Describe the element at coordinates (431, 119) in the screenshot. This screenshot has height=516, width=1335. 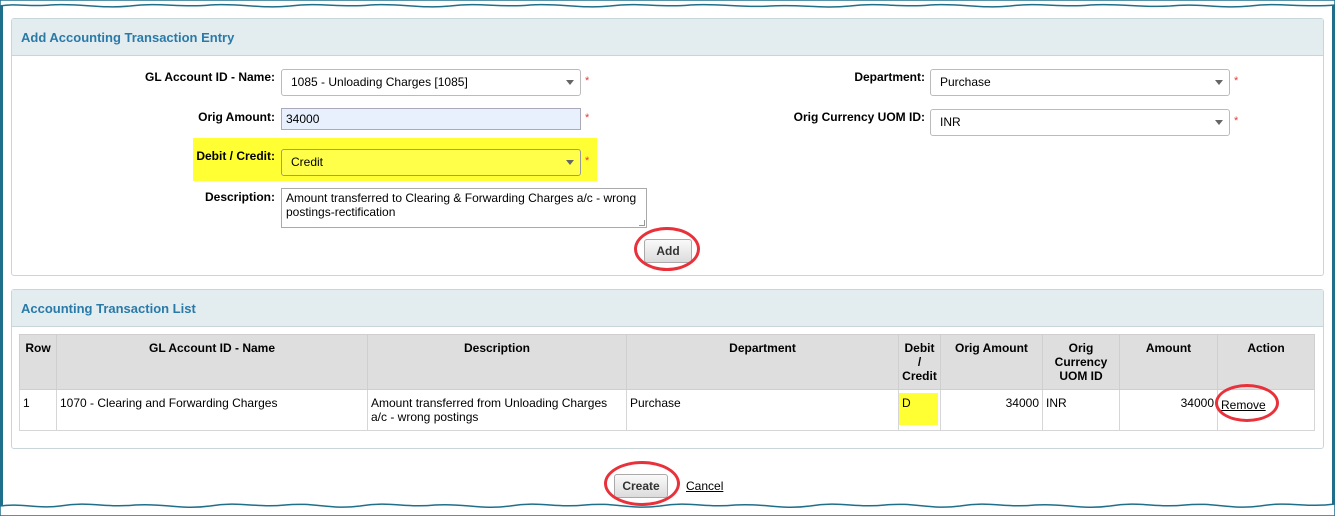
I see `orig-amount-input: 34000` at that location.